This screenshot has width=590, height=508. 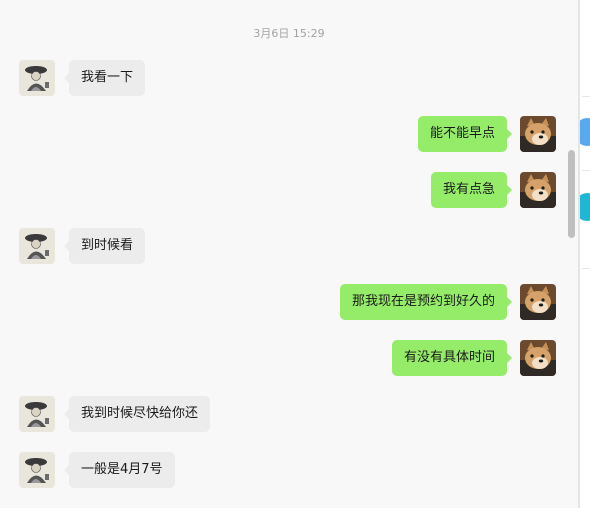 I want to click on message-timestamp: 3月6日 15:29, so click(x=289, y=33).